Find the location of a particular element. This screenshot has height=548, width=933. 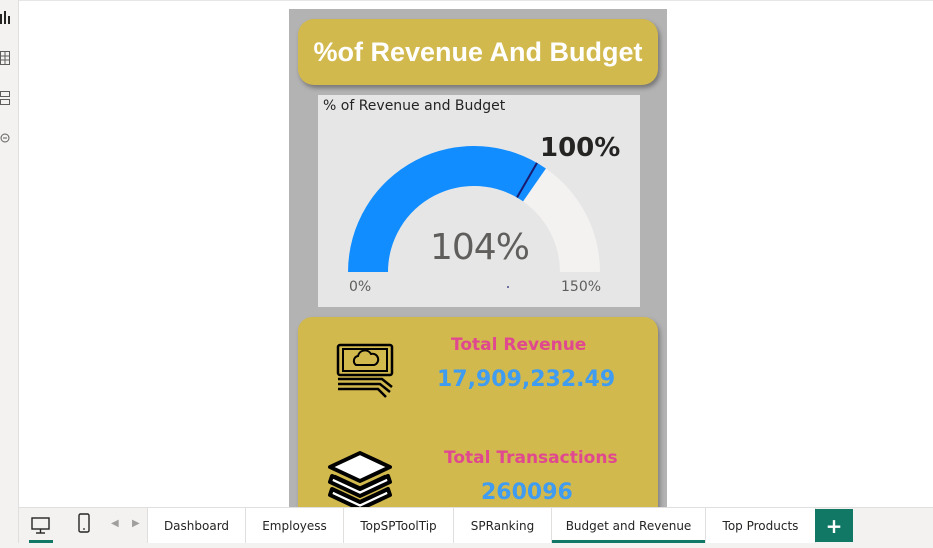

tab-topsptooltip: TopSPToolTip is located at coordinates (398, 525).